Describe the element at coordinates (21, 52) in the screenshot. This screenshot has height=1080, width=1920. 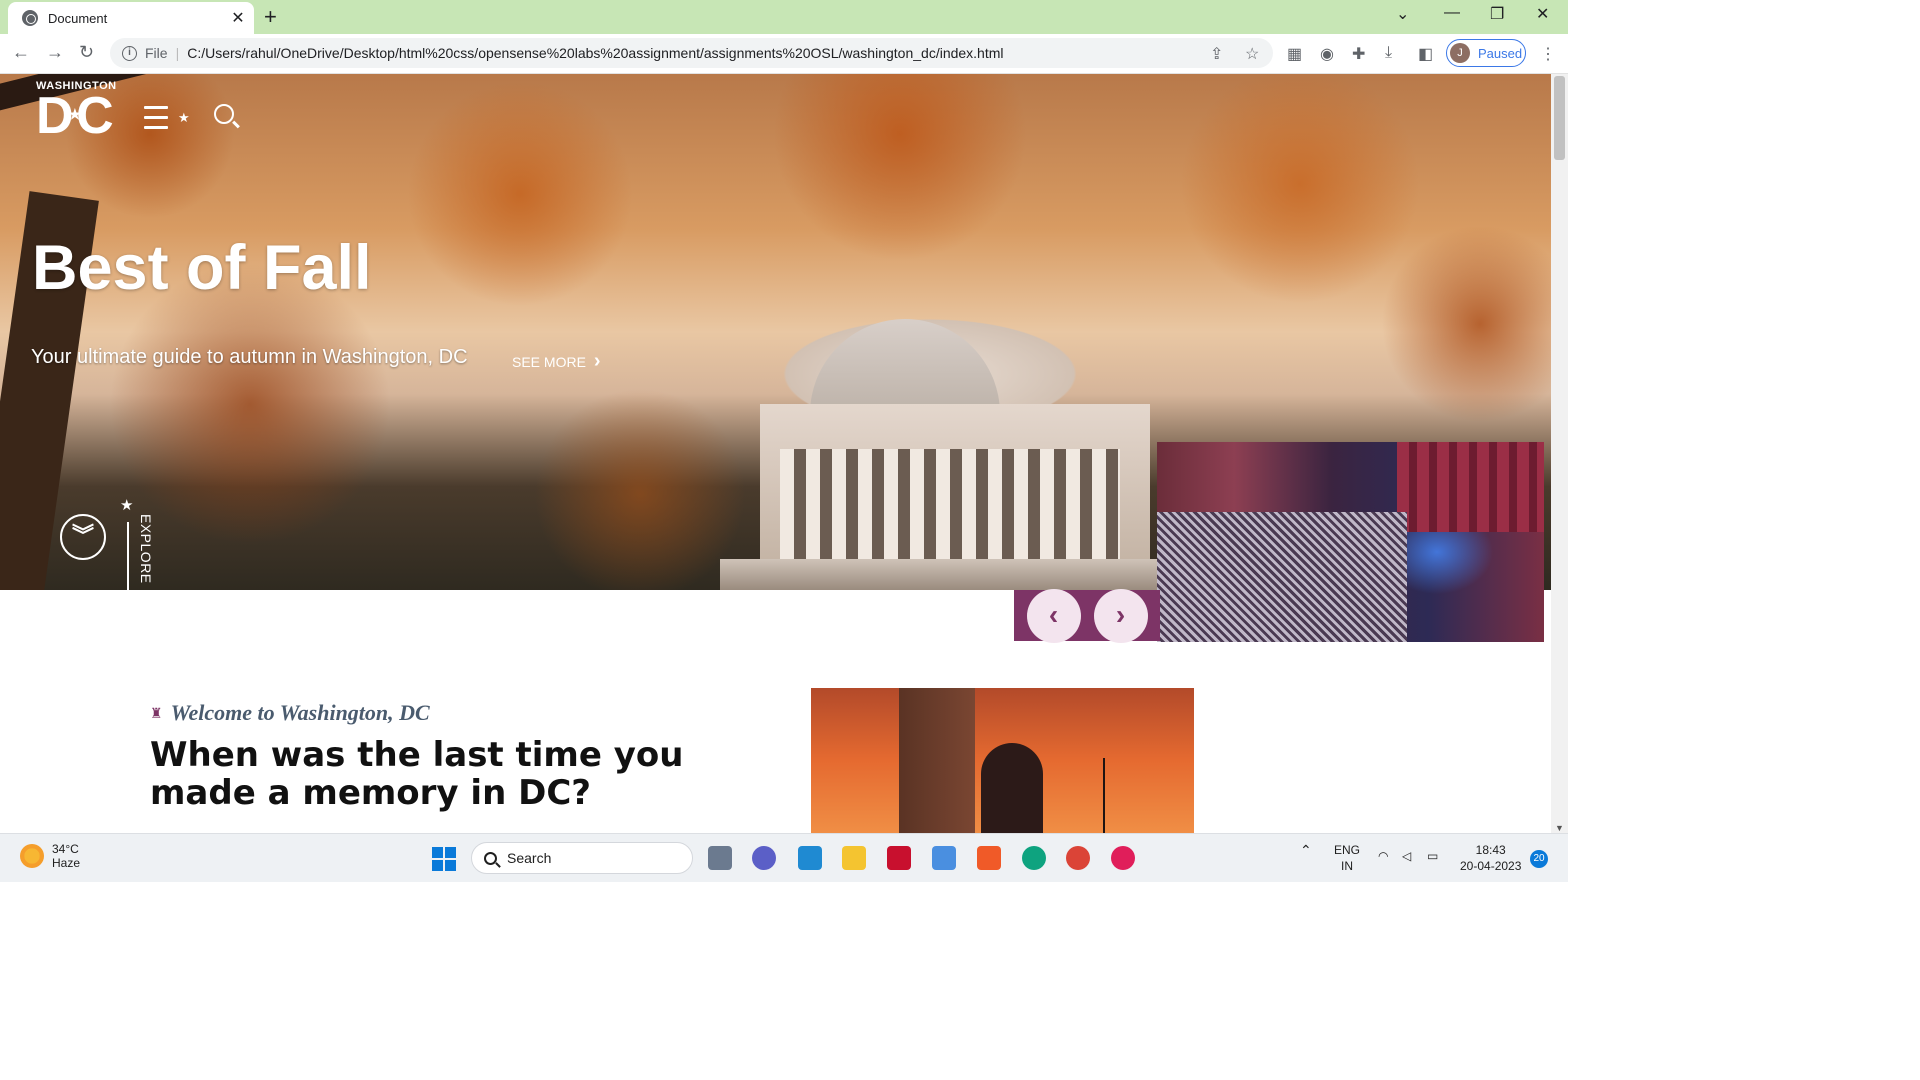
I see `back-icon: ←` at that location.